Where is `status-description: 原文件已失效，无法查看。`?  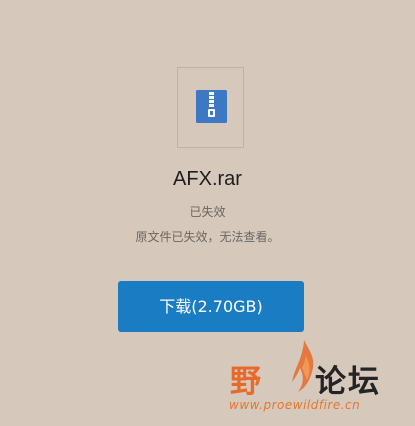
status-description: 原文件已失效，无法查看。 is located at coordinates (207, 237).